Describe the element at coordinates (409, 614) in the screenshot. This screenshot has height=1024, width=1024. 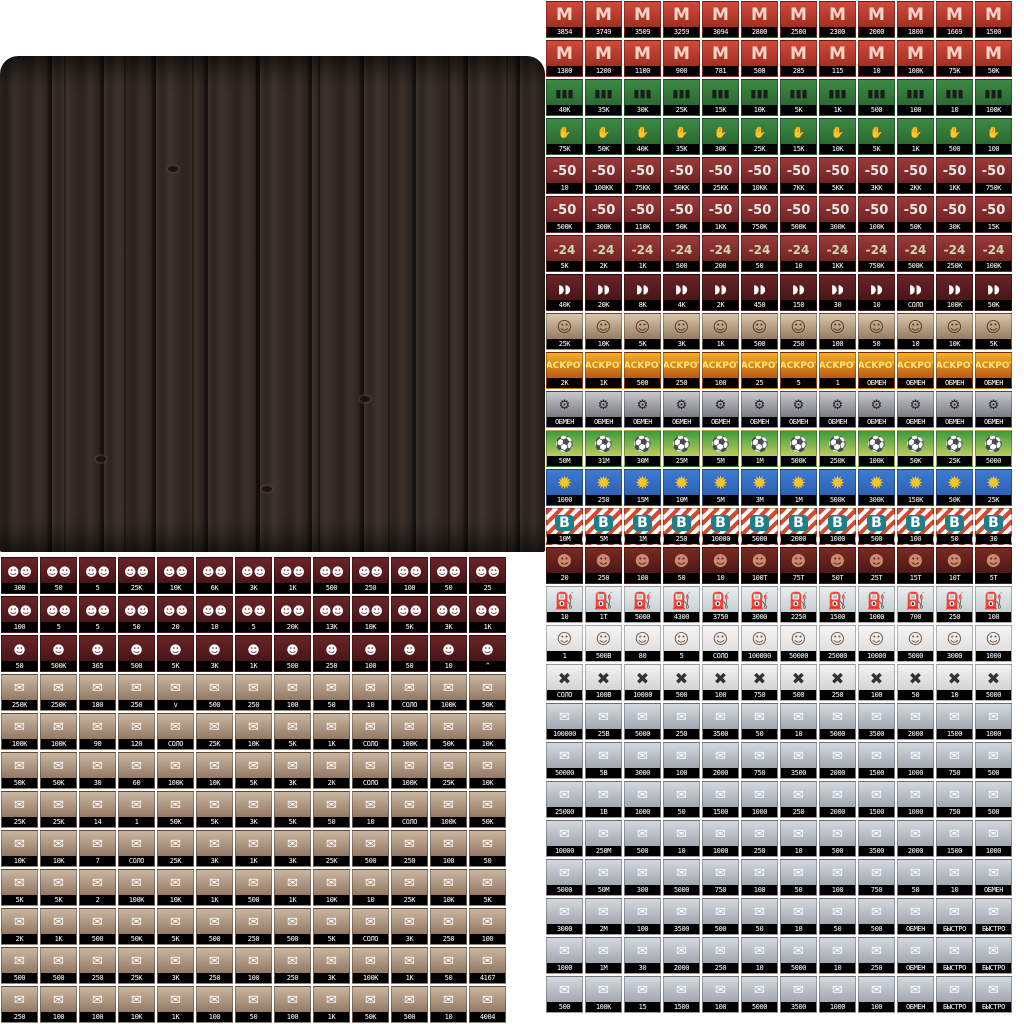
I see `sprite-tile-ufc: ☻☻ 5K` at that location.